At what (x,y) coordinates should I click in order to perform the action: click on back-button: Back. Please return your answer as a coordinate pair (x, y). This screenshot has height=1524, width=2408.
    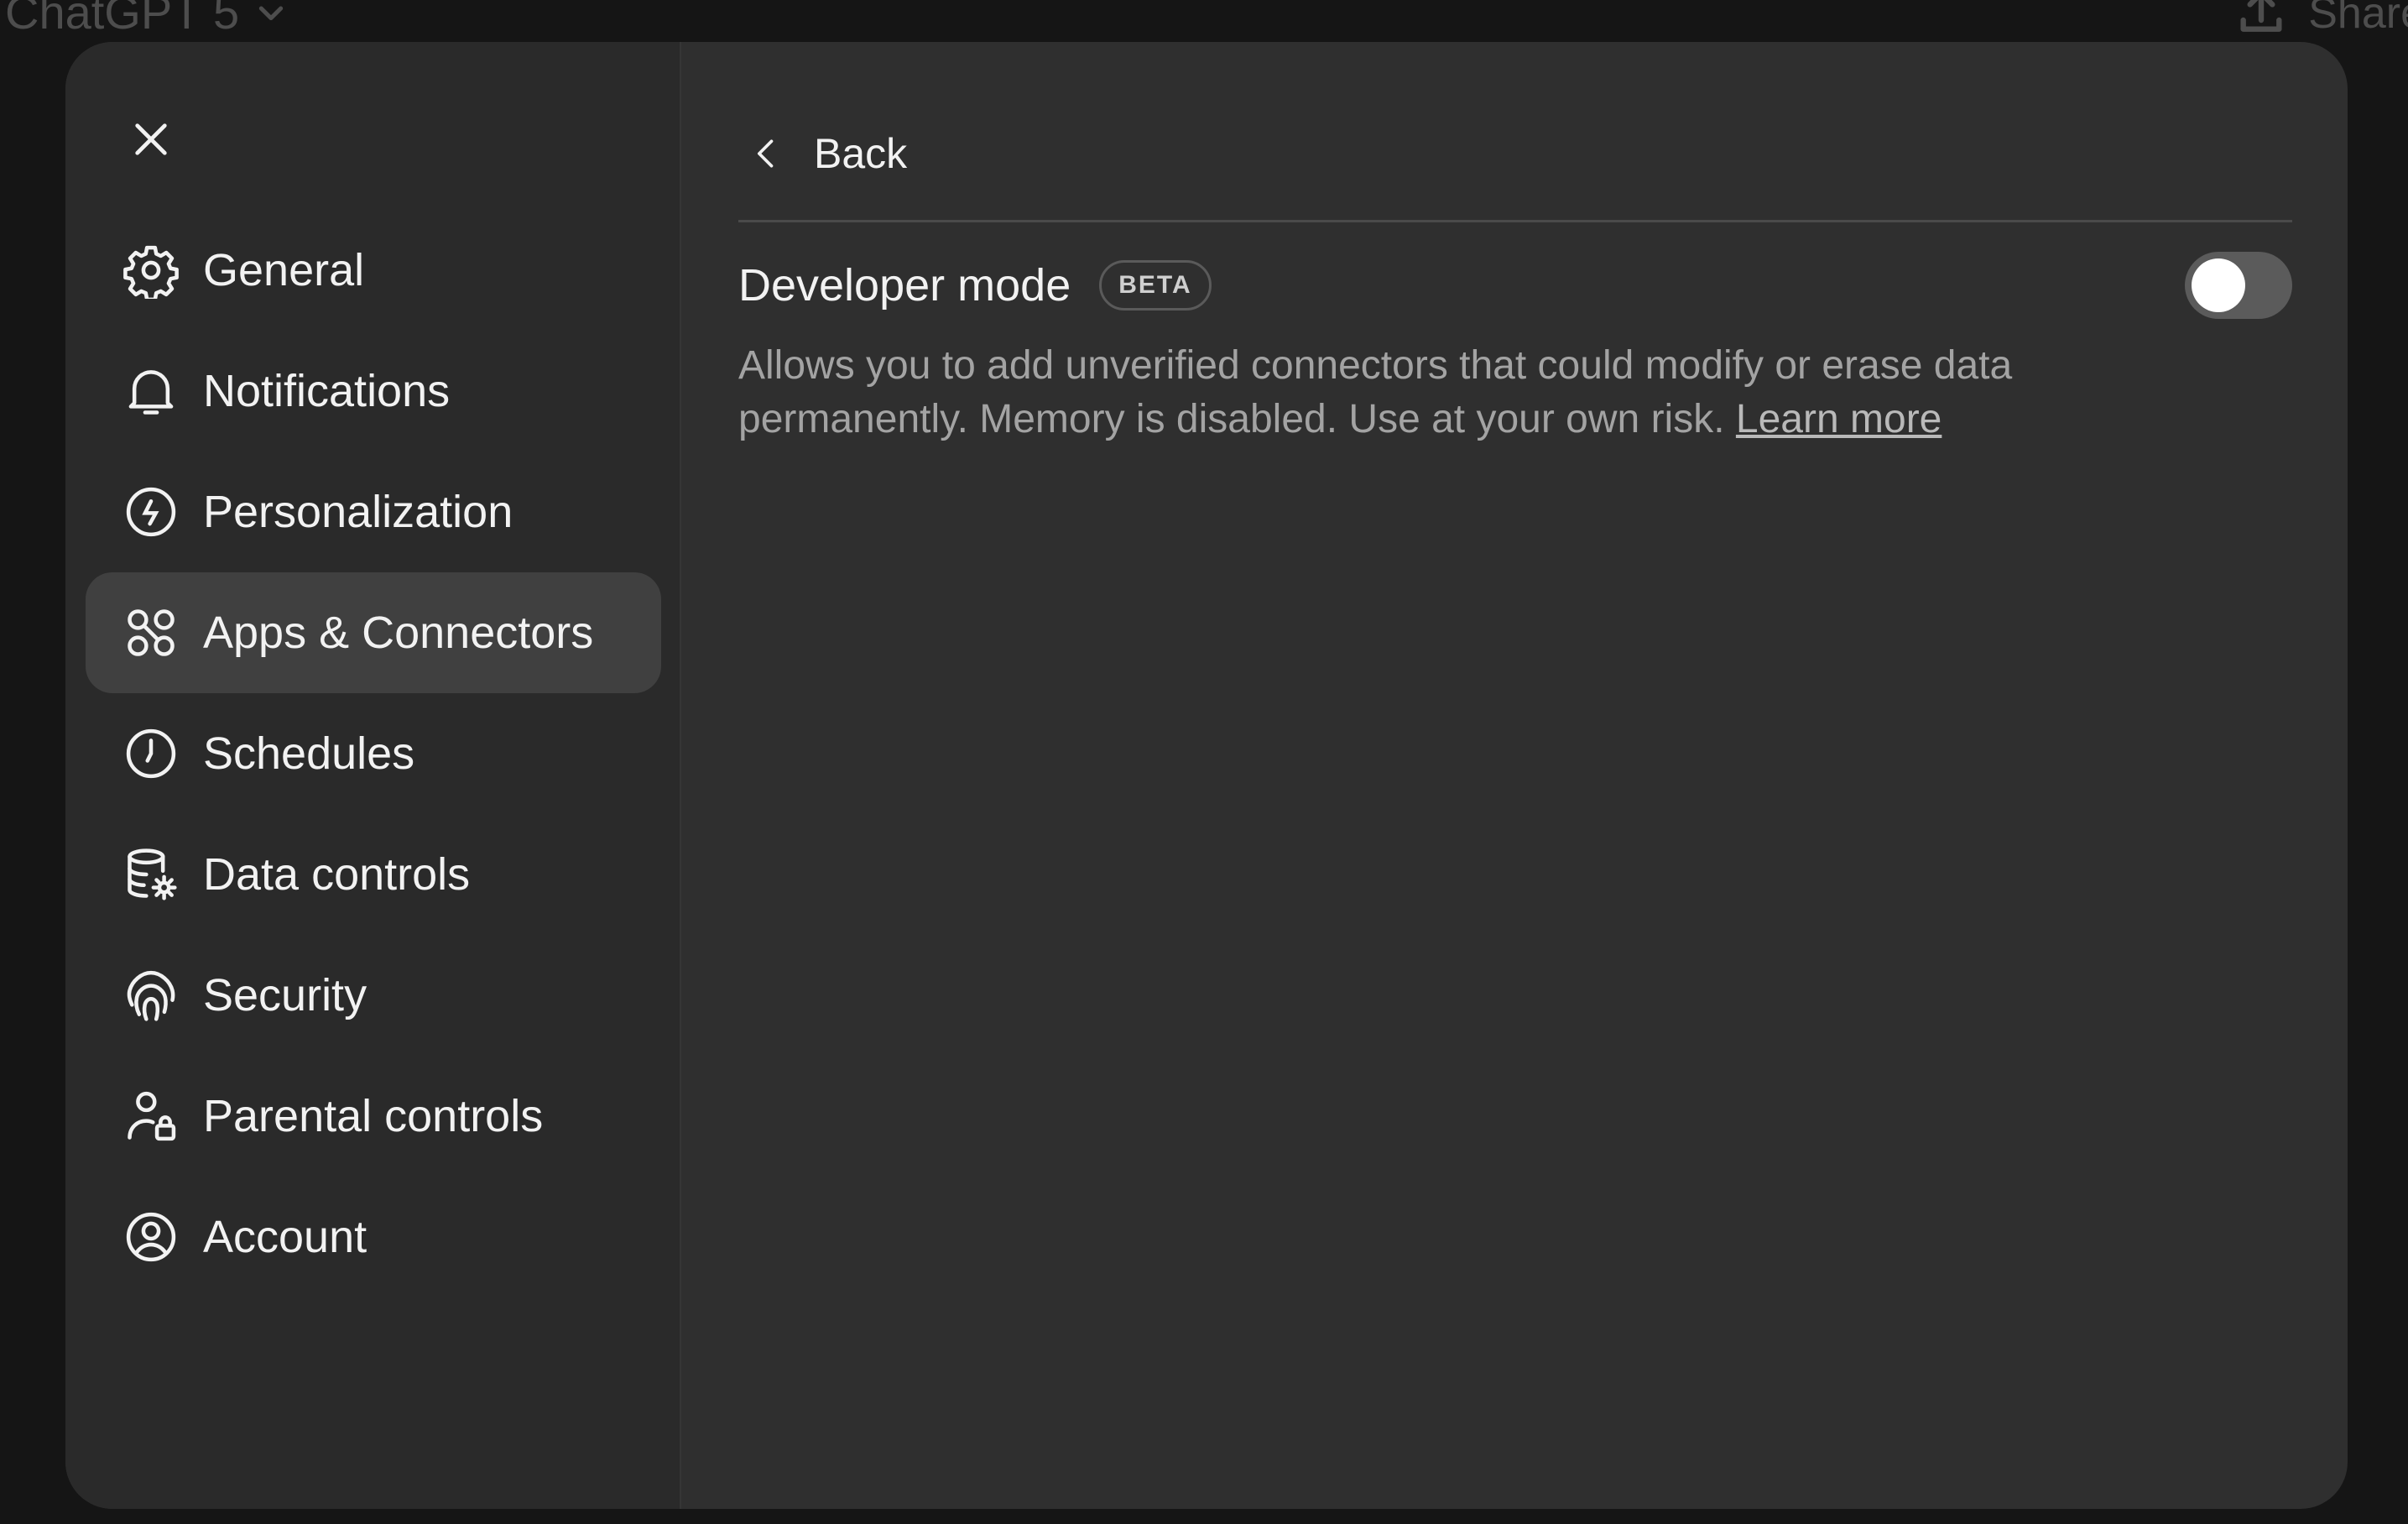
    Looking at the image, I should click on (827, 153).